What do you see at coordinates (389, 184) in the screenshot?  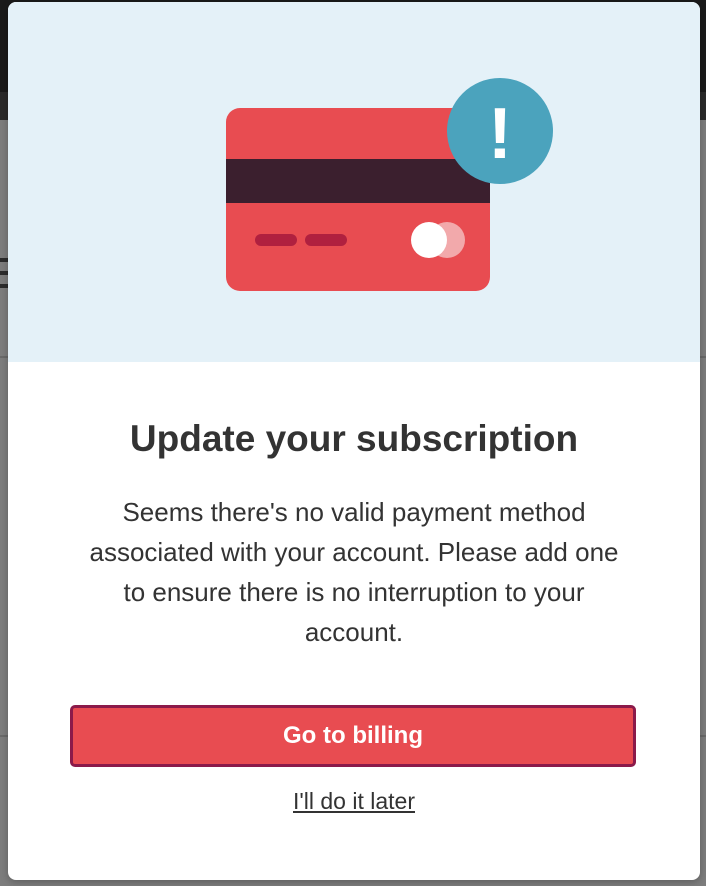 I see `credit-card-icon: !` at bounding box center [389, 184].